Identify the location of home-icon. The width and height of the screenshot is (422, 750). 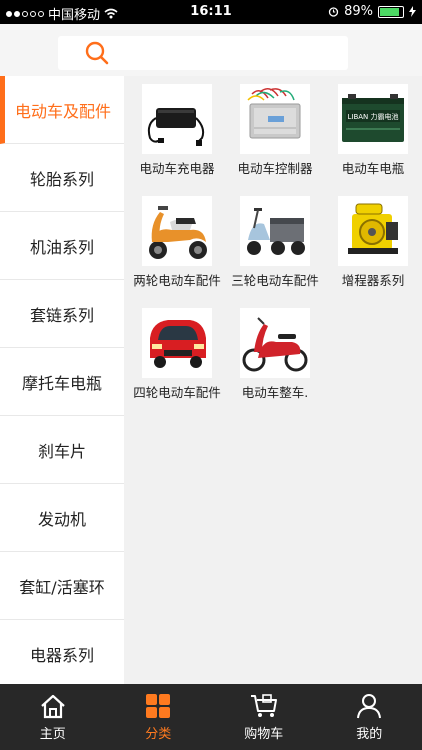
(53, 706).